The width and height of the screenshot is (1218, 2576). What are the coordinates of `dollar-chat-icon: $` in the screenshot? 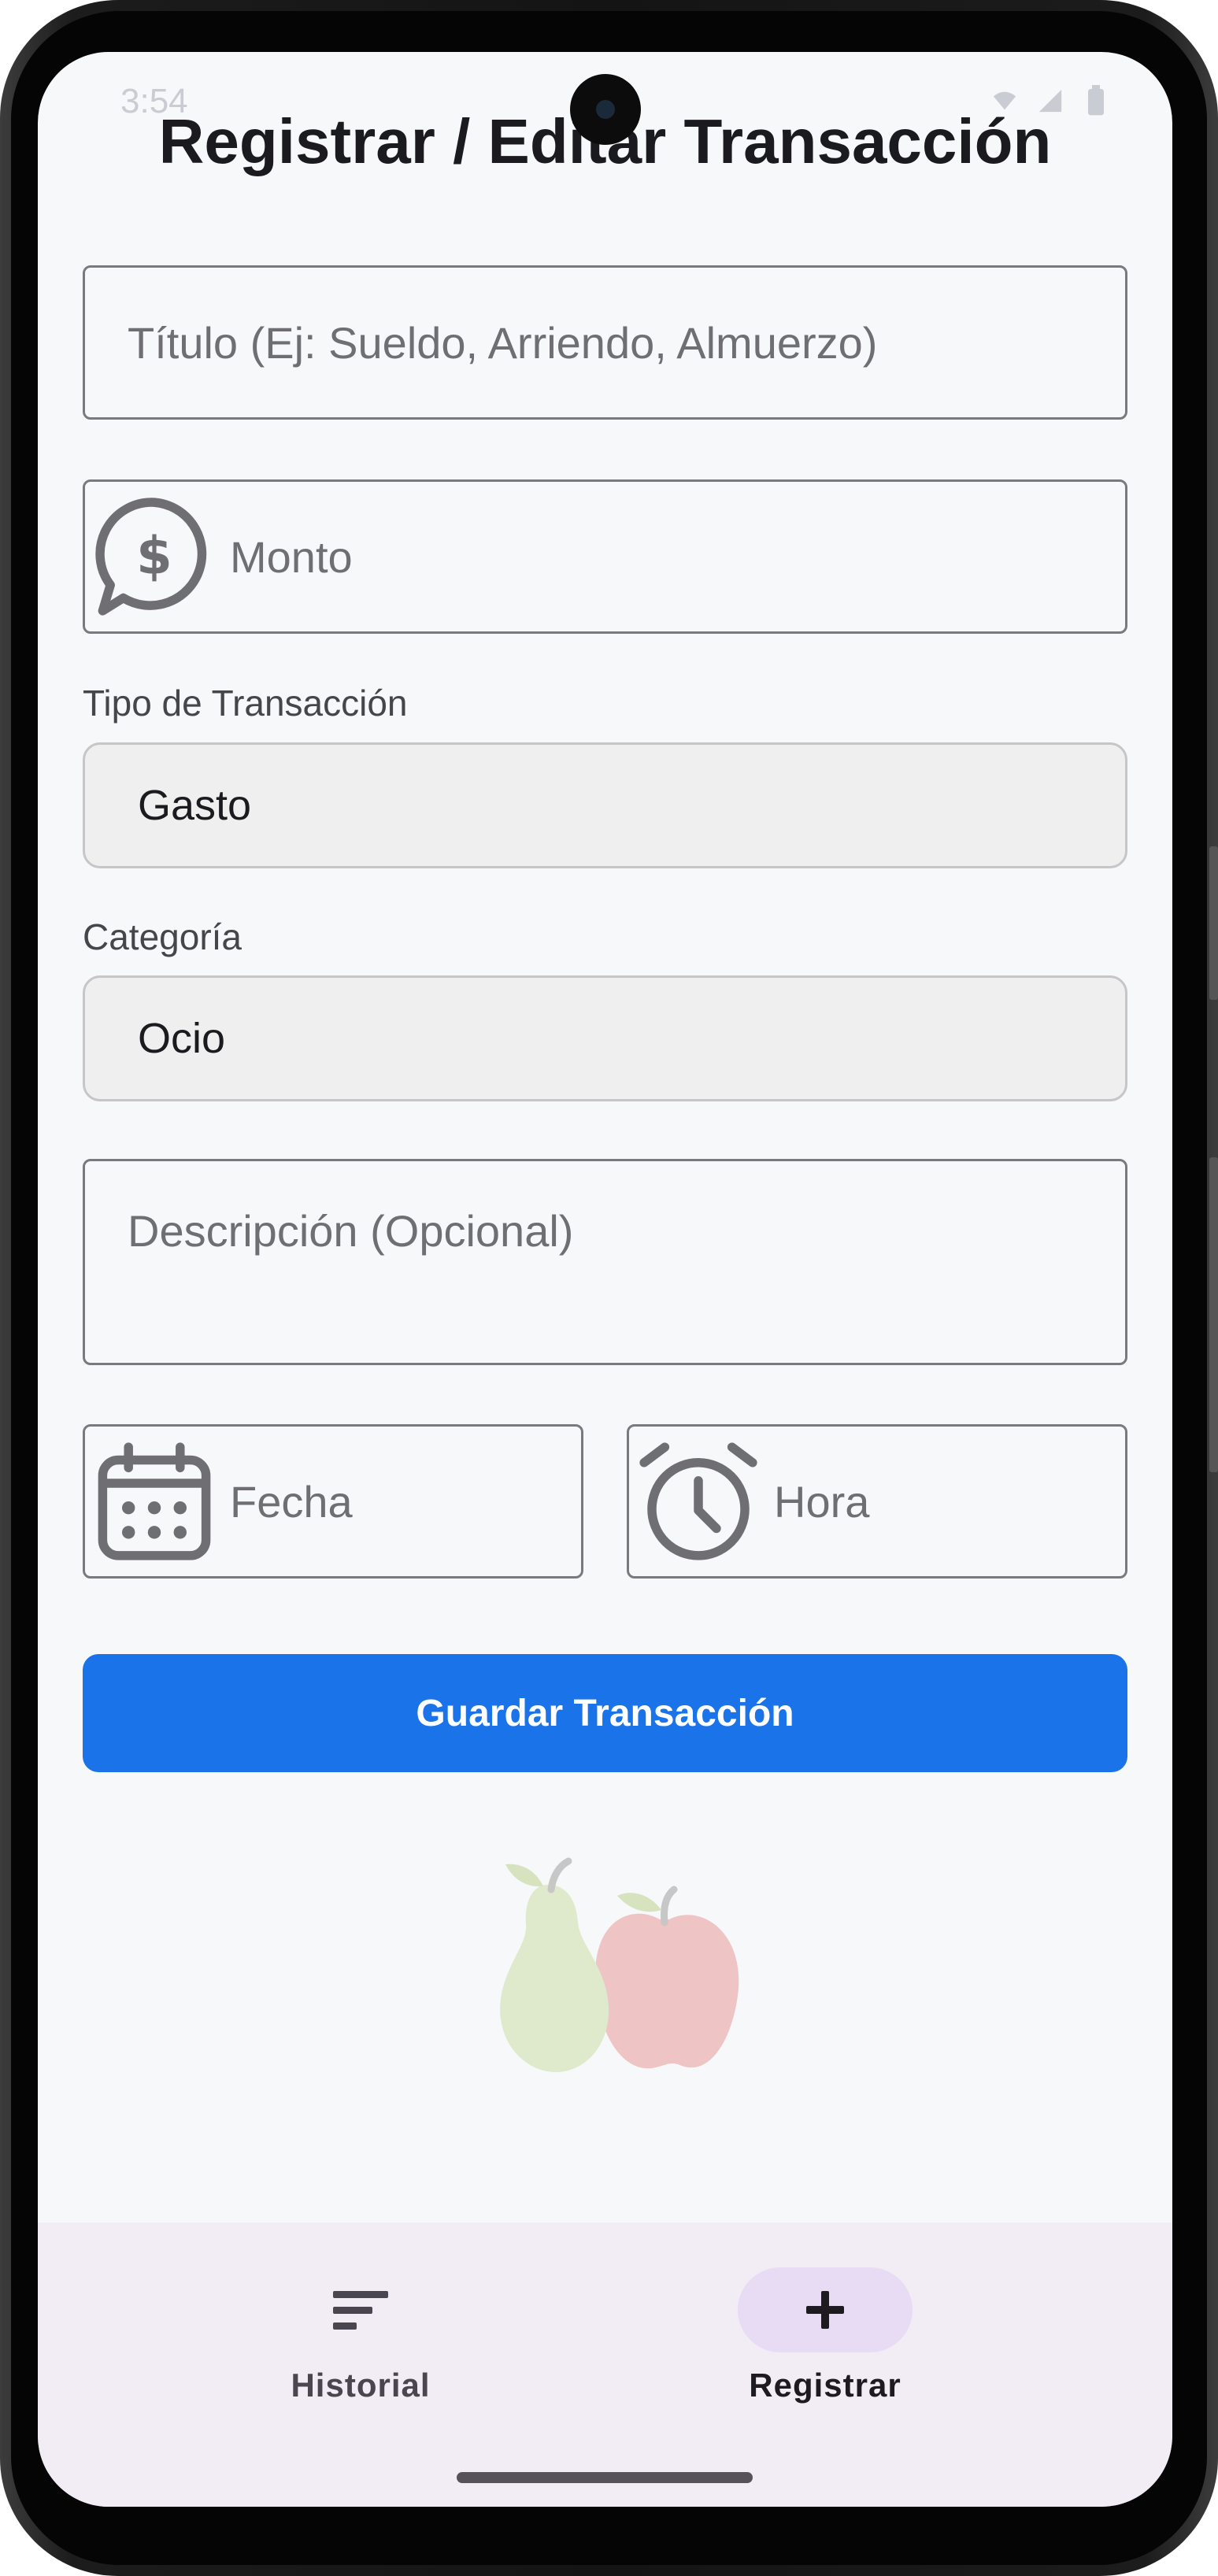 It's located at (151, 557).